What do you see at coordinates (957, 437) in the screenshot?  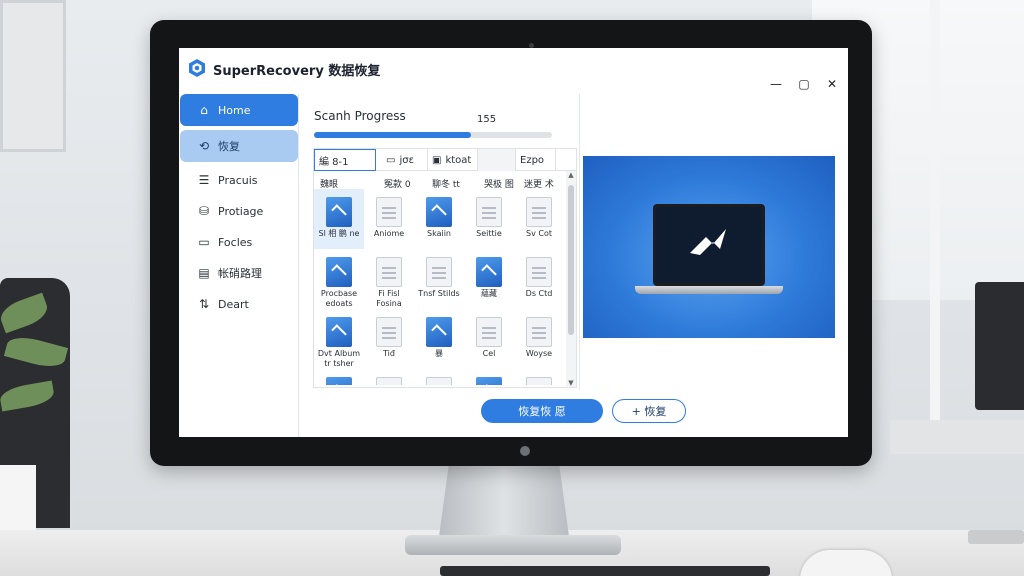 I see `side-desk` at bounding box center [957, 437].